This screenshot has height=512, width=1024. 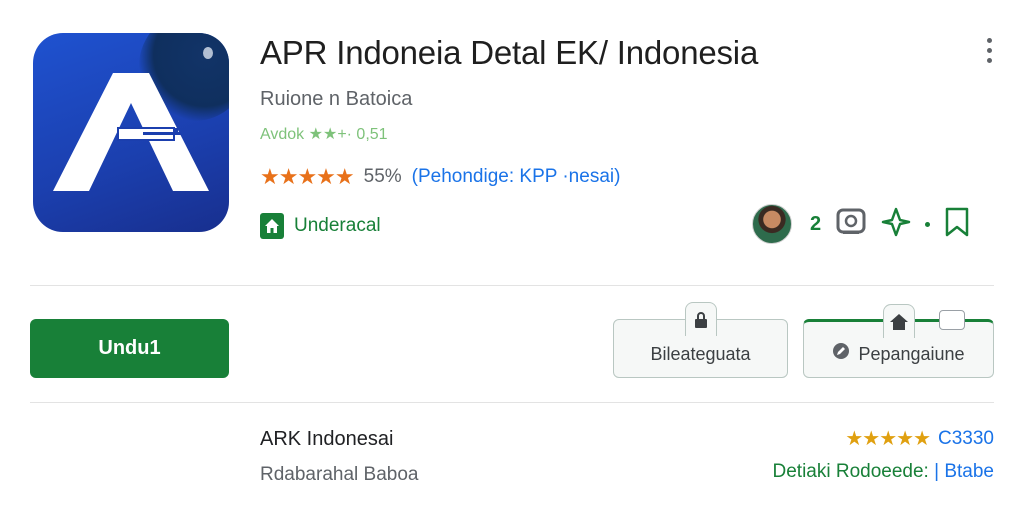 I want to click on related-detail-label: Detiaki Rodoeede:, so click(x=853, y=471).